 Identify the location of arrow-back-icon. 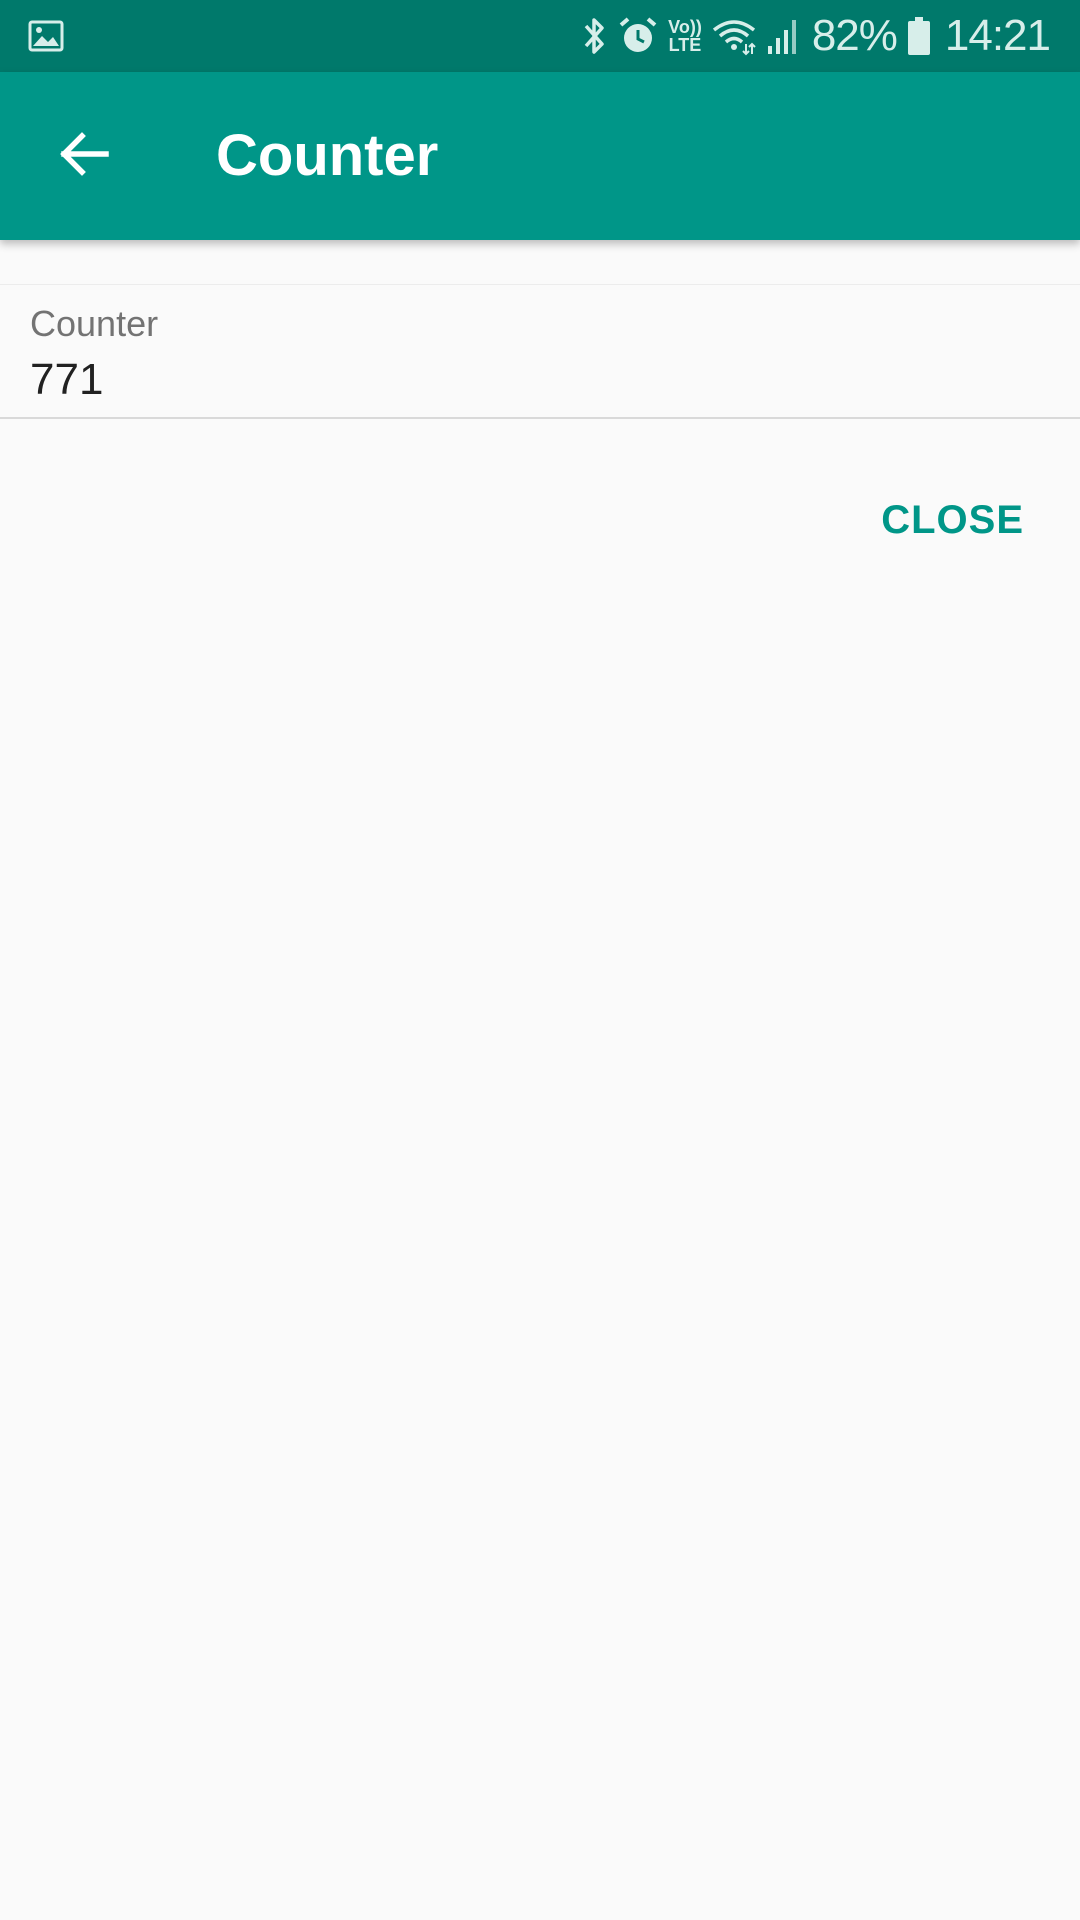
(84, 156).